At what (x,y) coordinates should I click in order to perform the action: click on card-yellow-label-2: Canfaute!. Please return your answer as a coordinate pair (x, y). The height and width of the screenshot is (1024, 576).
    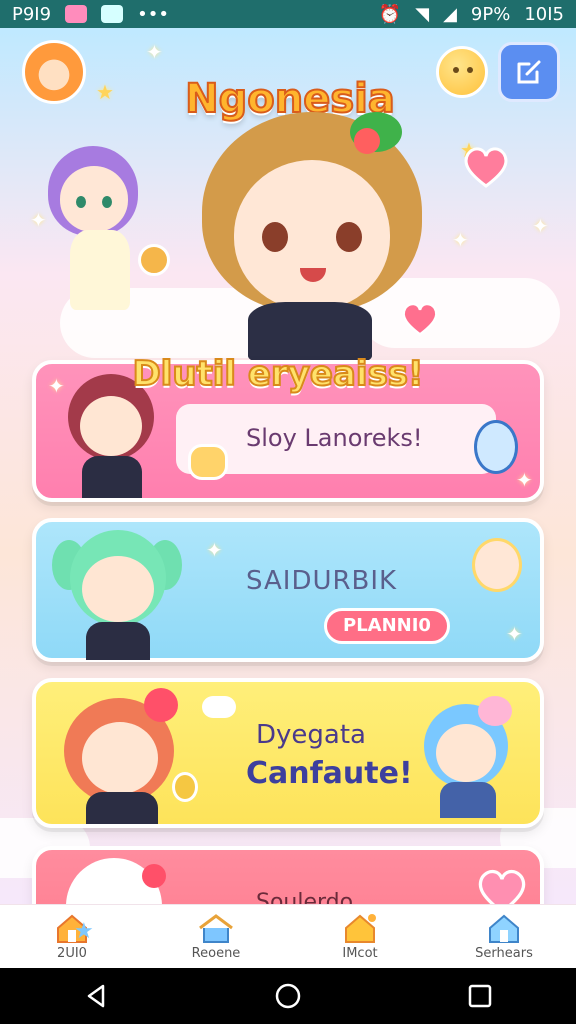
    Looking at the image, I should click on (329, 773).